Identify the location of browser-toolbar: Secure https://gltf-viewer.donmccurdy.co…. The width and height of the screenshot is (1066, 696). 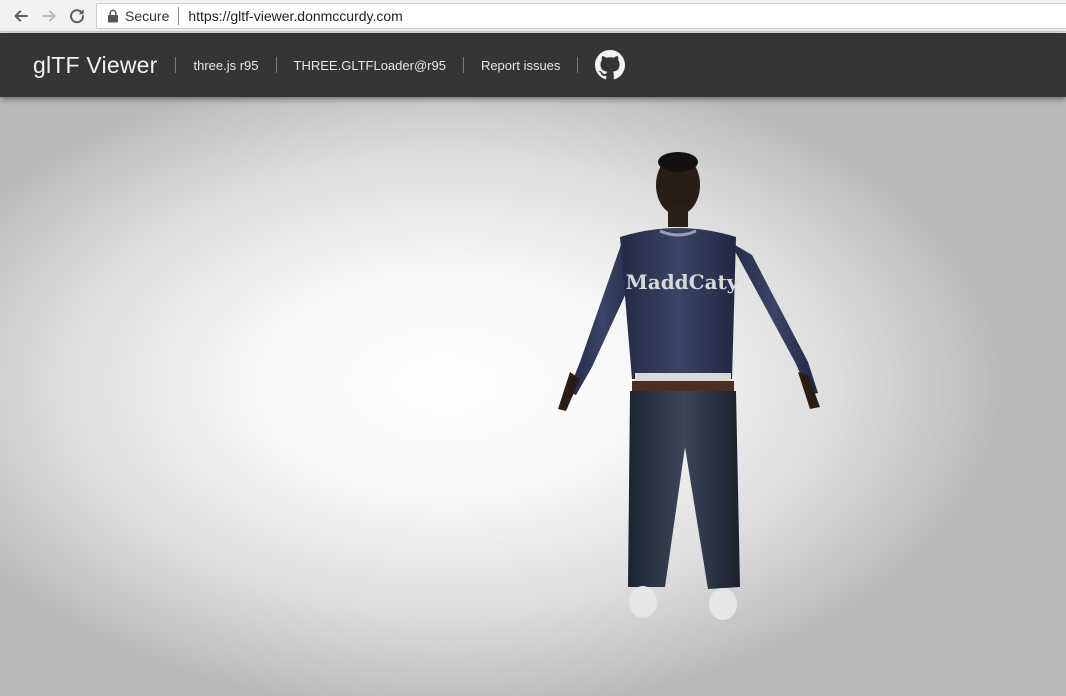
(533, 16).